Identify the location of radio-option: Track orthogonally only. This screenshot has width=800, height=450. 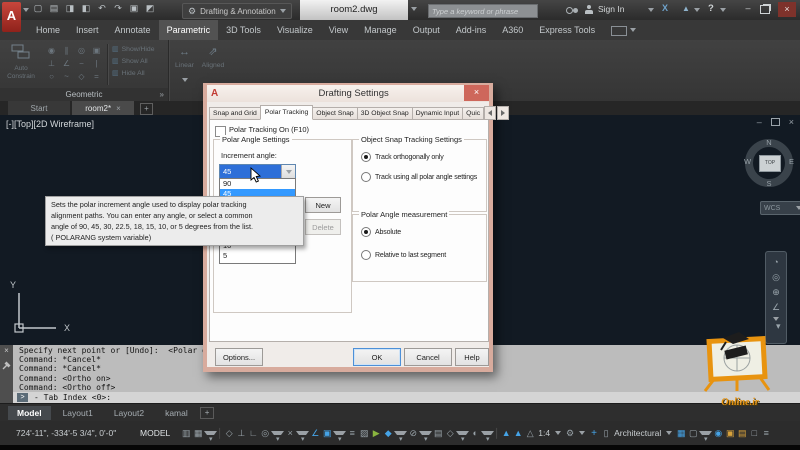
(419, 157).